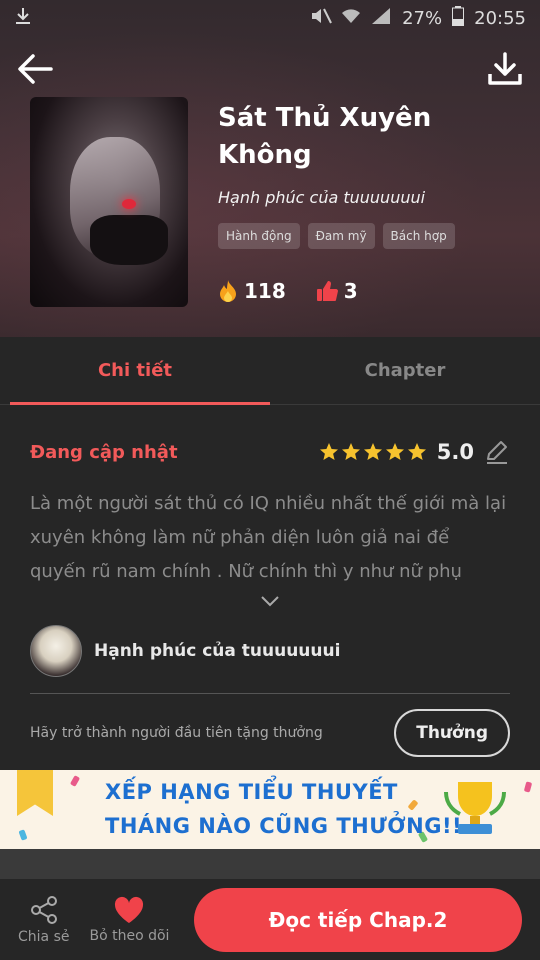  I want to click on share-button: Chia sẻ, so click(43, 920).